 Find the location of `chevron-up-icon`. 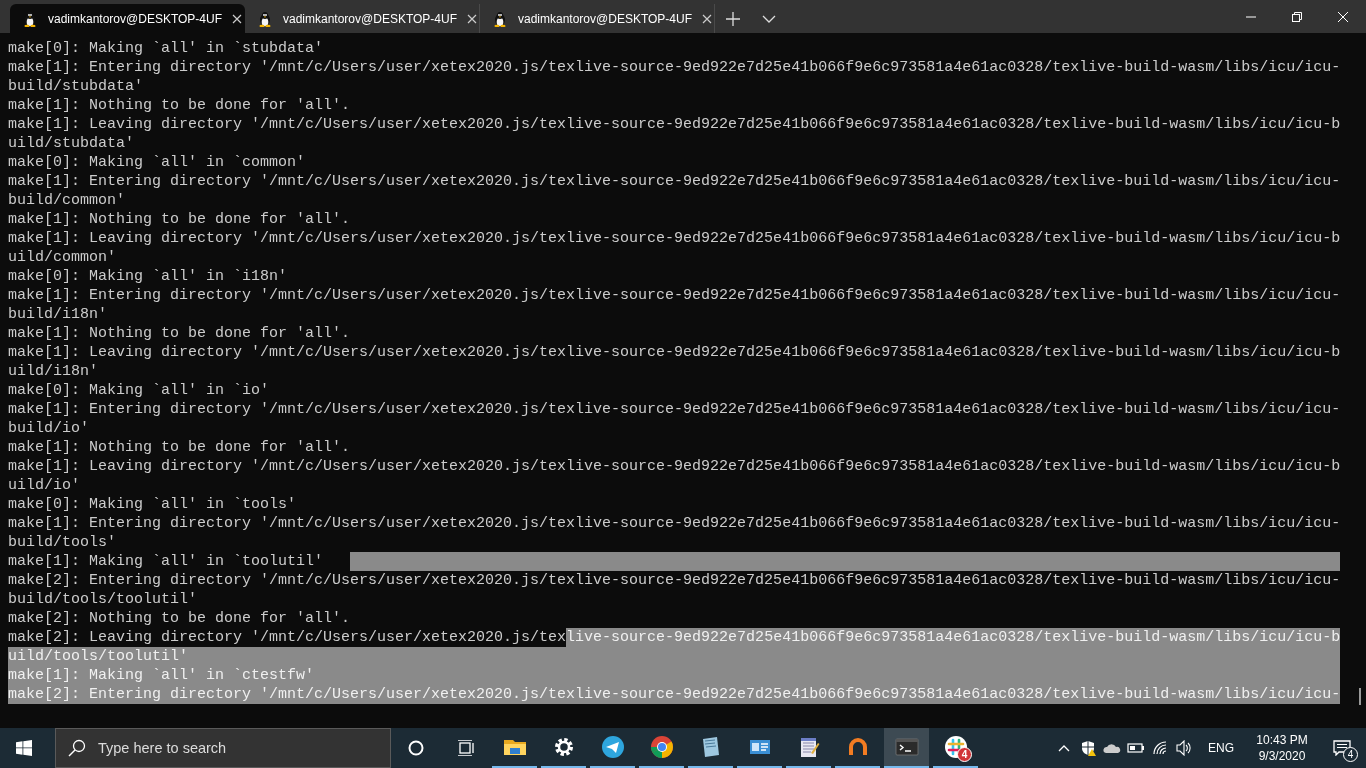

chevron-up-icon is located at coordinates (1064, 748).